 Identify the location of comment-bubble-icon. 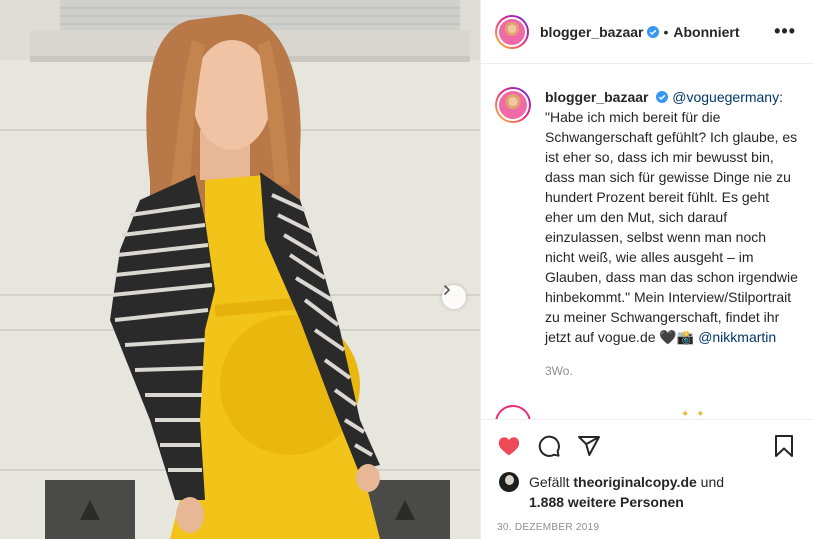
(549, 446).